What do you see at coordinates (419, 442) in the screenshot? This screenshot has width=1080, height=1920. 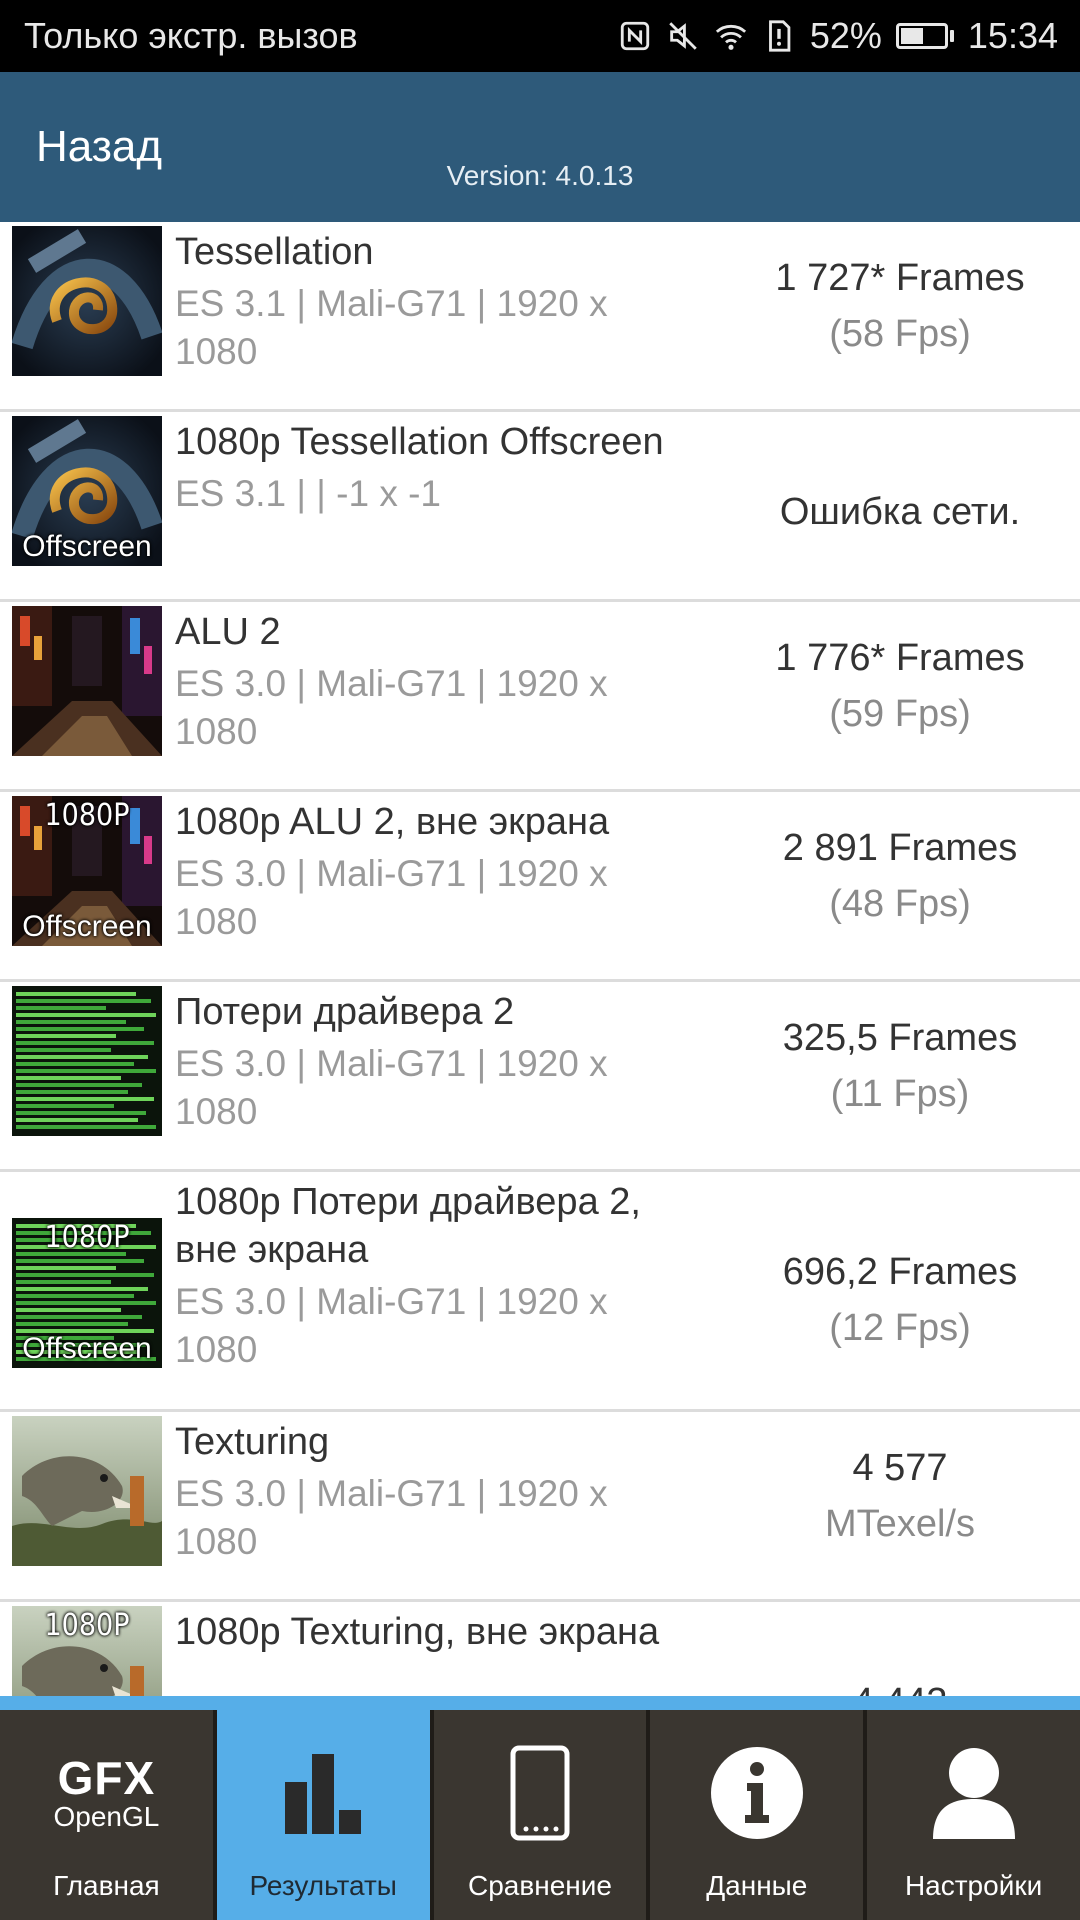 I see `test-title: 1080p Tessellation Offscreen` at bounding box center [419, 442].